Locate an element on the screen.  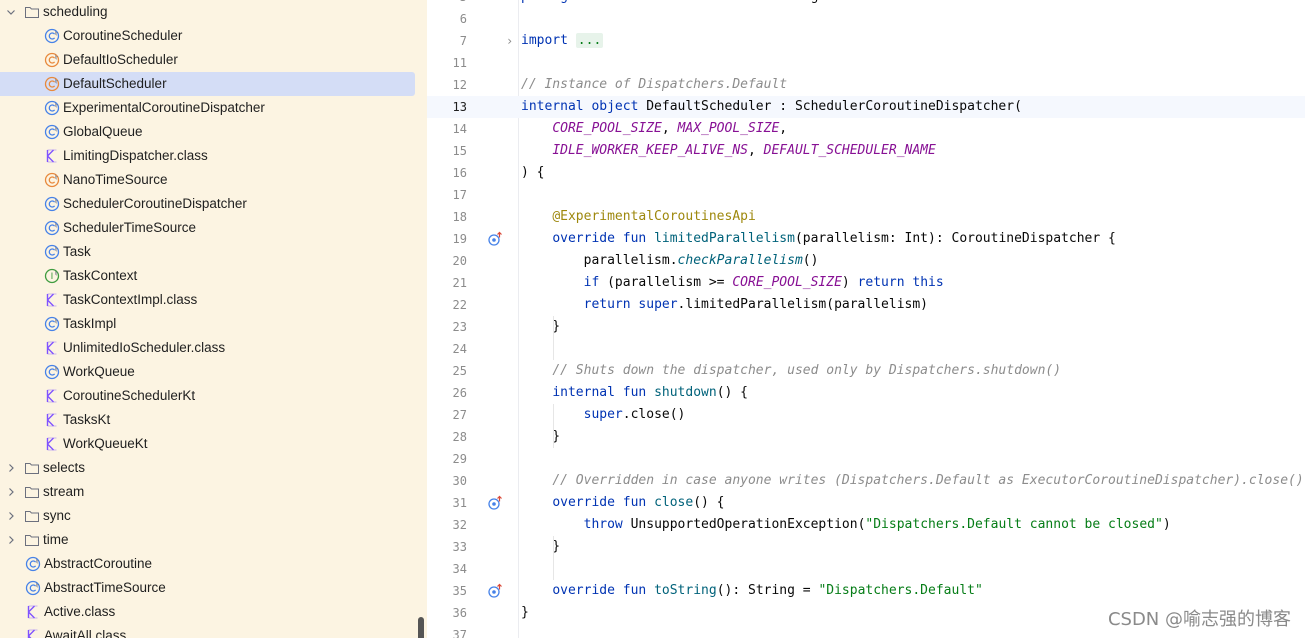
tree-item: SchedulerCoroutineDispatcher is located at coordinates (213, 204).